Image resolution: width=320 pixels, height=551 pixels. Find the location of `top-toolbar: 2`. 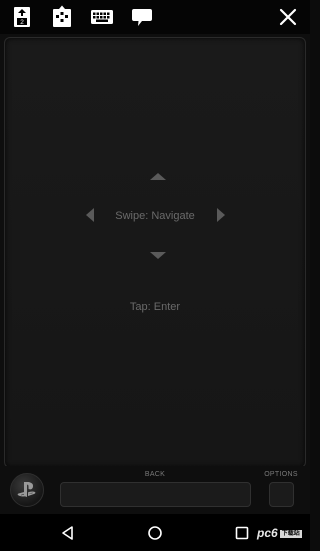

top-toolbar: 2 is located at coordinates (155, 17).